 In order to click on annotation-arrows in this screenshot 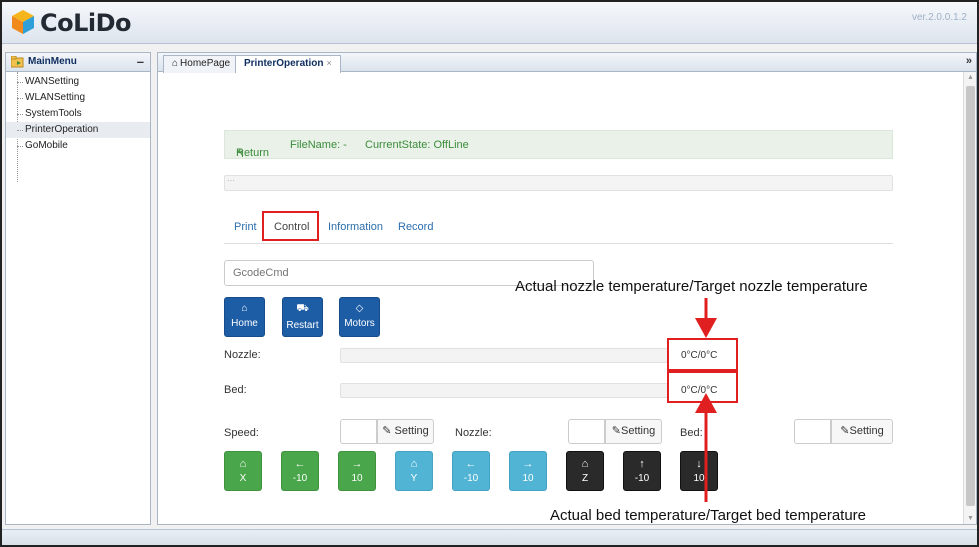, I will do `click(706, 400)`.